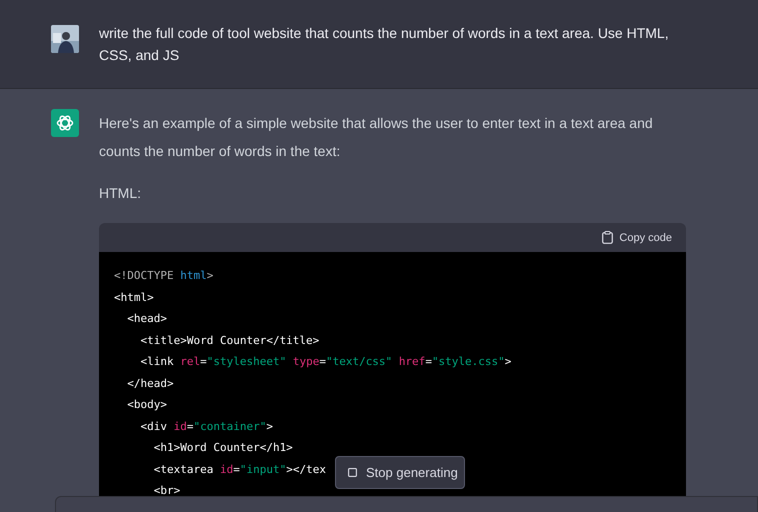 This screenshot has height=512, width=758. What do you see at coordinates (229, 340) in the screenshot?
I see `code-line: <title>Word Counter</title>` at bounding box center [229, 340].